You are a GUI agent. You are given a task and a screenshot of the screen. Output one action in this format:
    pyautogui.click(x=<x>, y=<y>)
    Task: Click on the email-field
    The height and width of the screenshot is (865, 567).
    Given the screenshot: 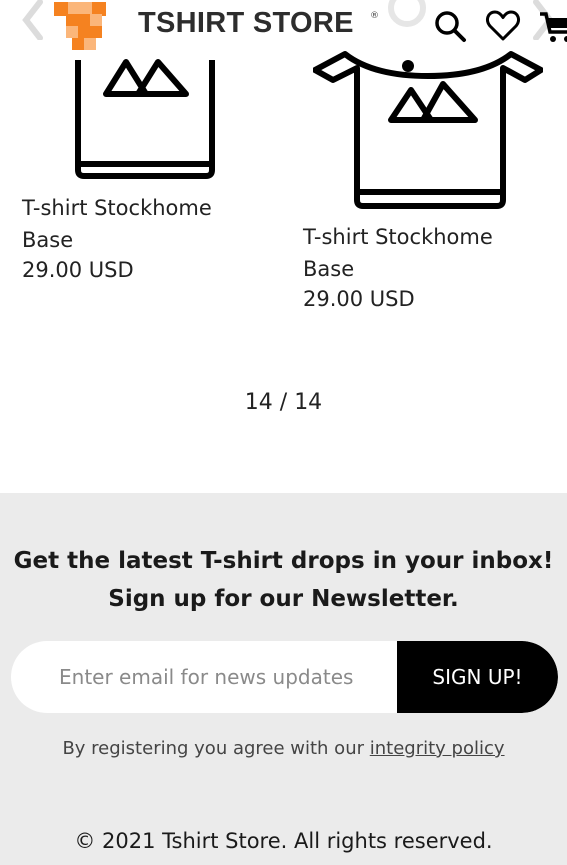 What is the action you would take?
    pyautogui.click(x=204, y=677)
    